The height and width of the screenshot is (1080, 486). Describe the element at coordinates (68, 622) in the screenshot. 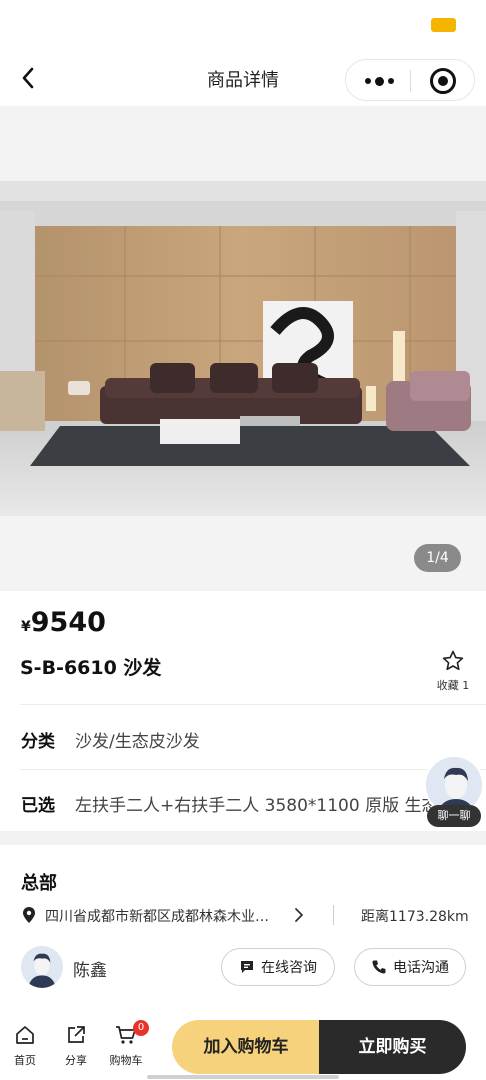

I see `price-value: 9540` at that location.